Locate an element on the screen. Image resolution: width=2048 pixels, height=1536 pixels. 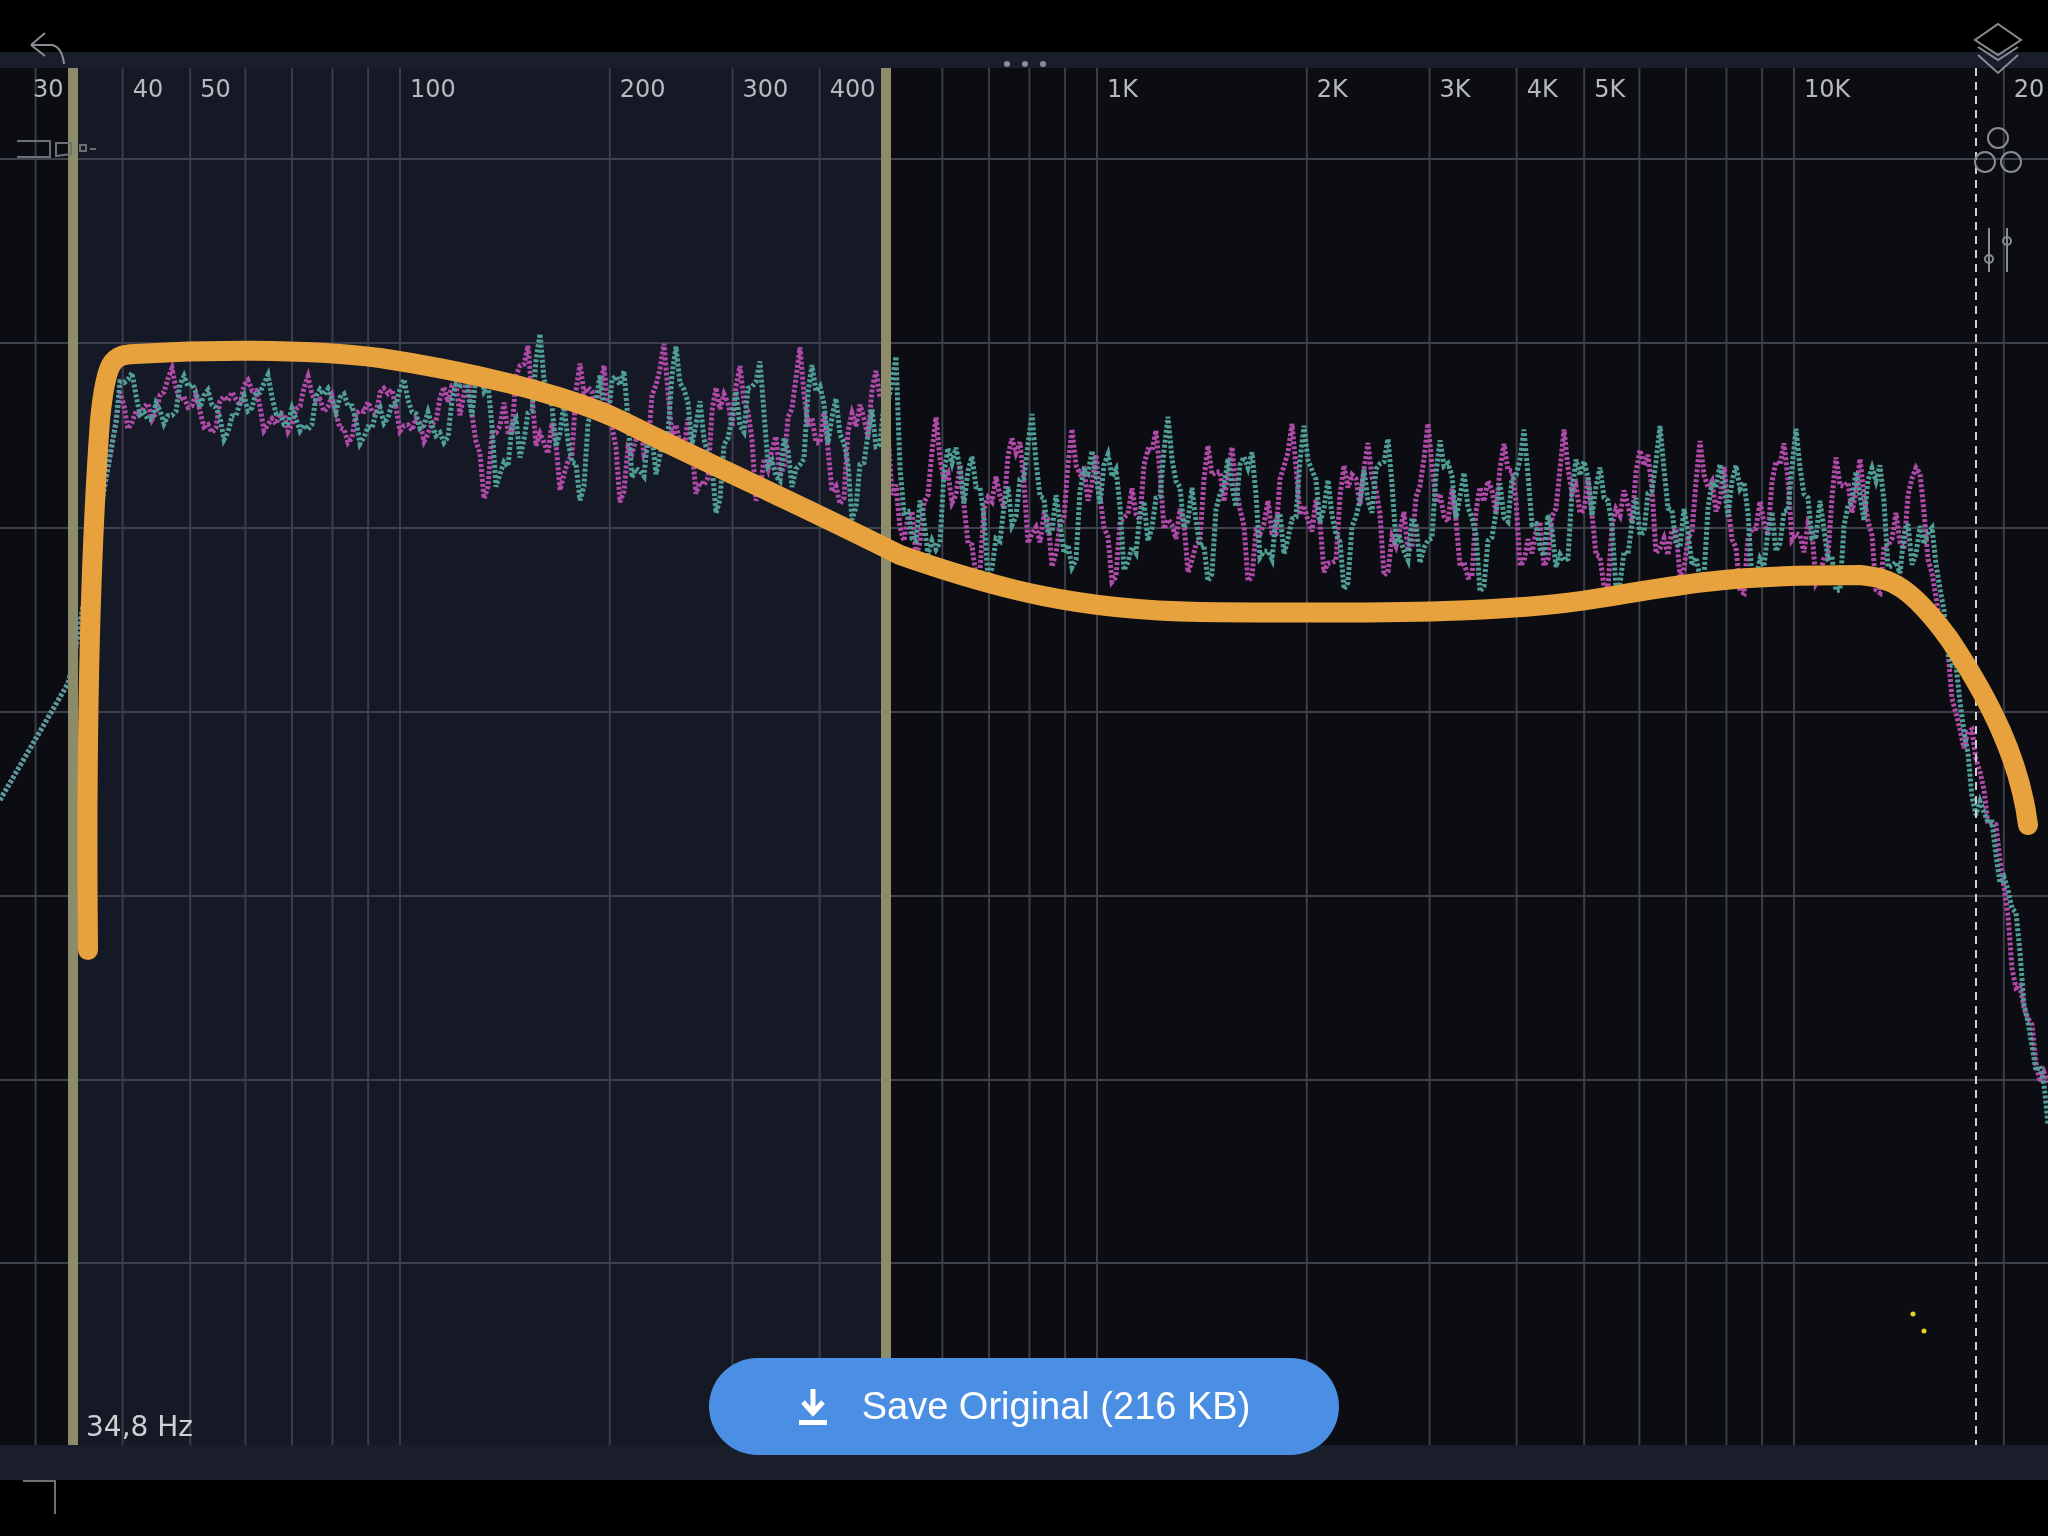
frequency-label: 3K is located at coordinates (1455, 89).